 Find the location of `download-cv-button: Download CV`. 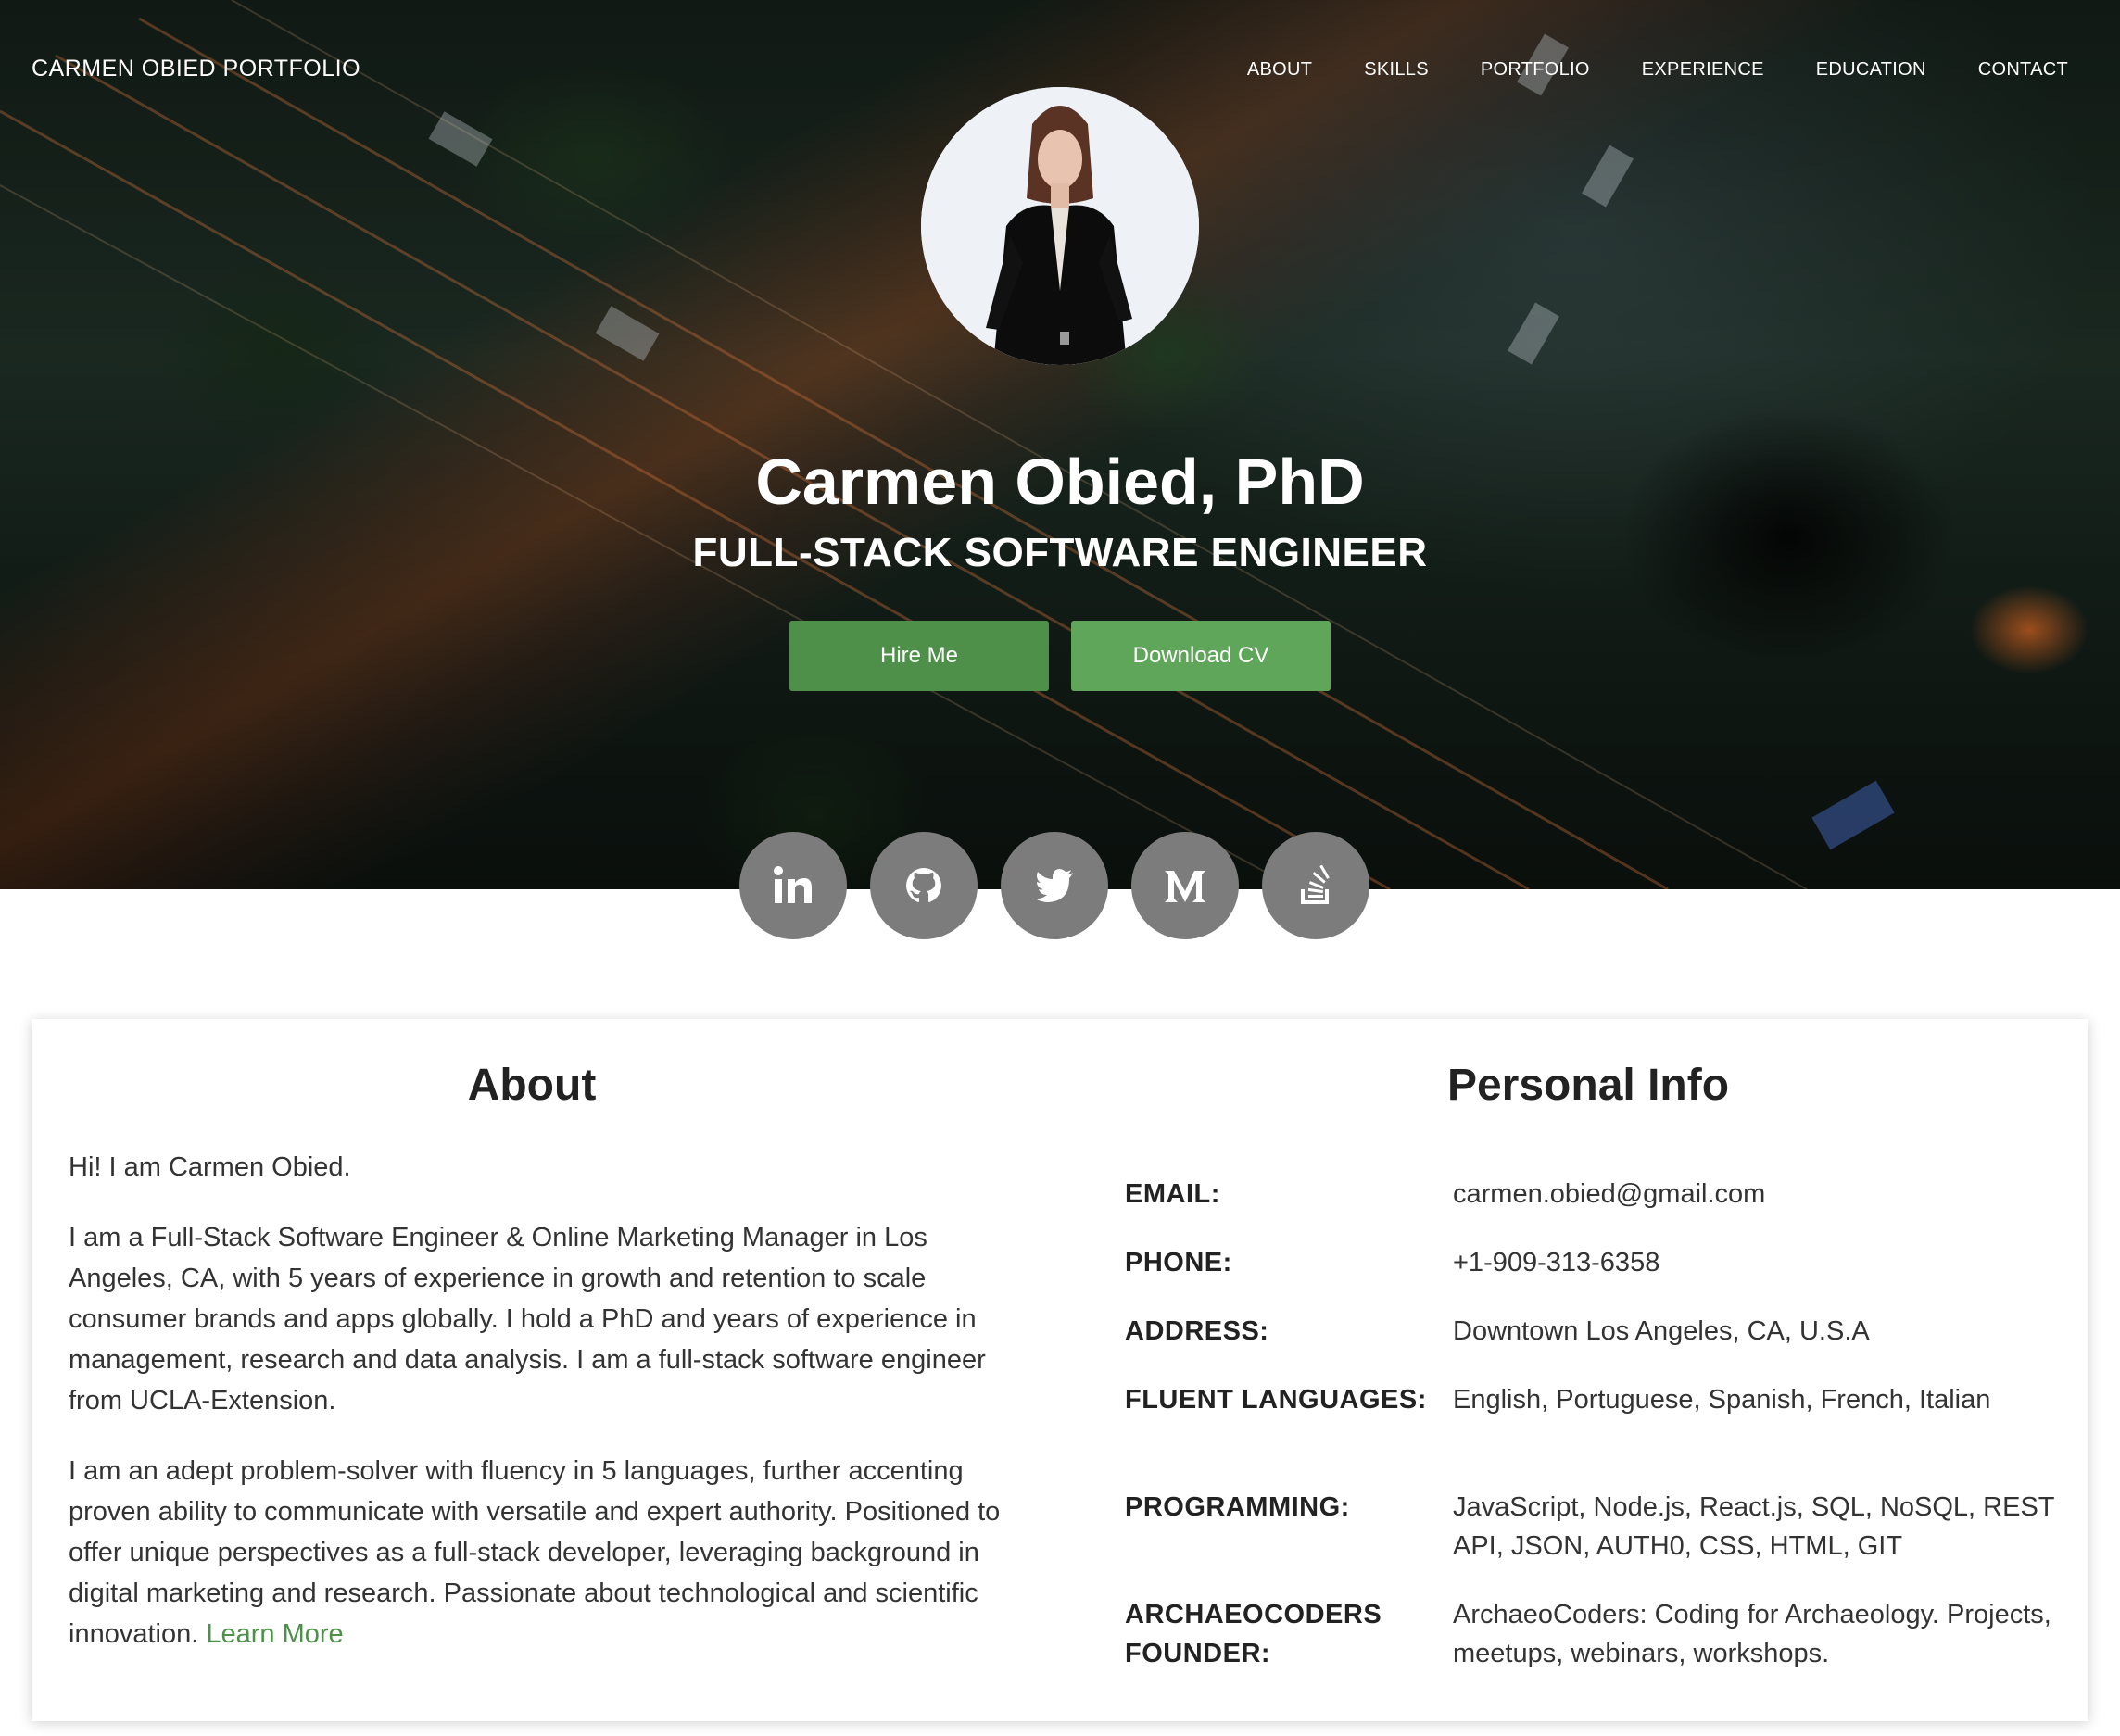

download-cv-button: Download CV is located at coordinates (1201, 656).